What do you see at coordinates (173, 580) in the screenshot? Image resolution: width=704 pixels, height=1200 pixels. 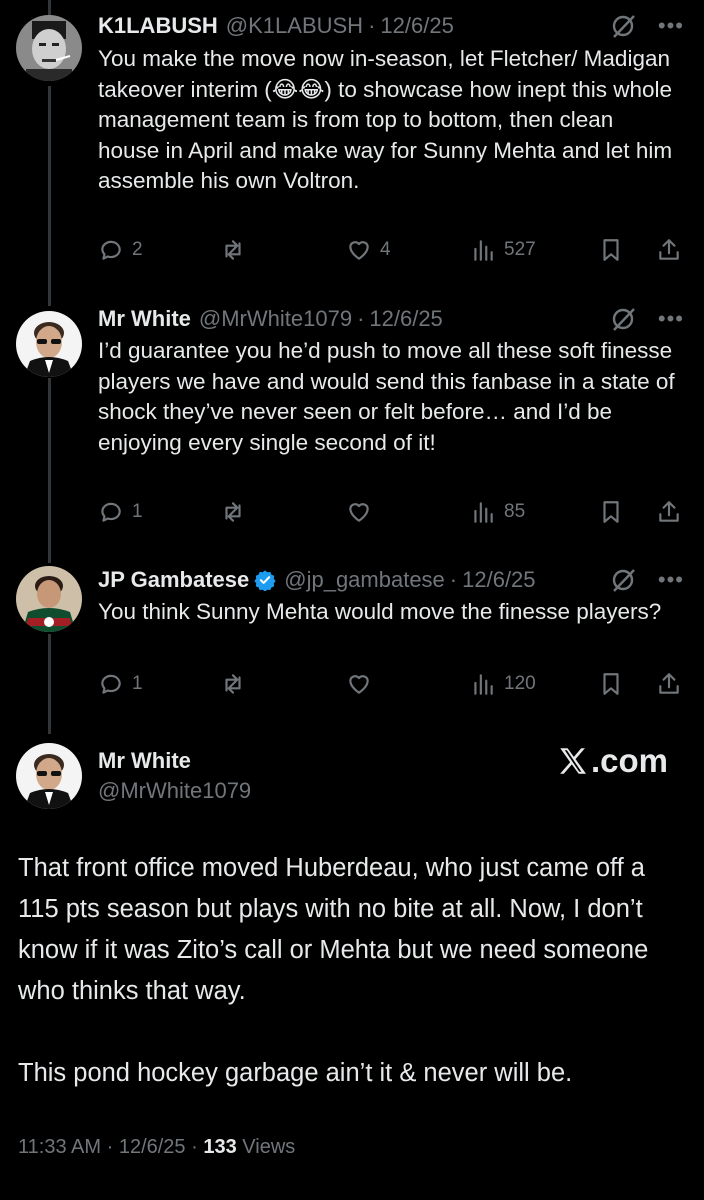 I see `display-name: JP Gambatese` at bounding box center [173, 580].